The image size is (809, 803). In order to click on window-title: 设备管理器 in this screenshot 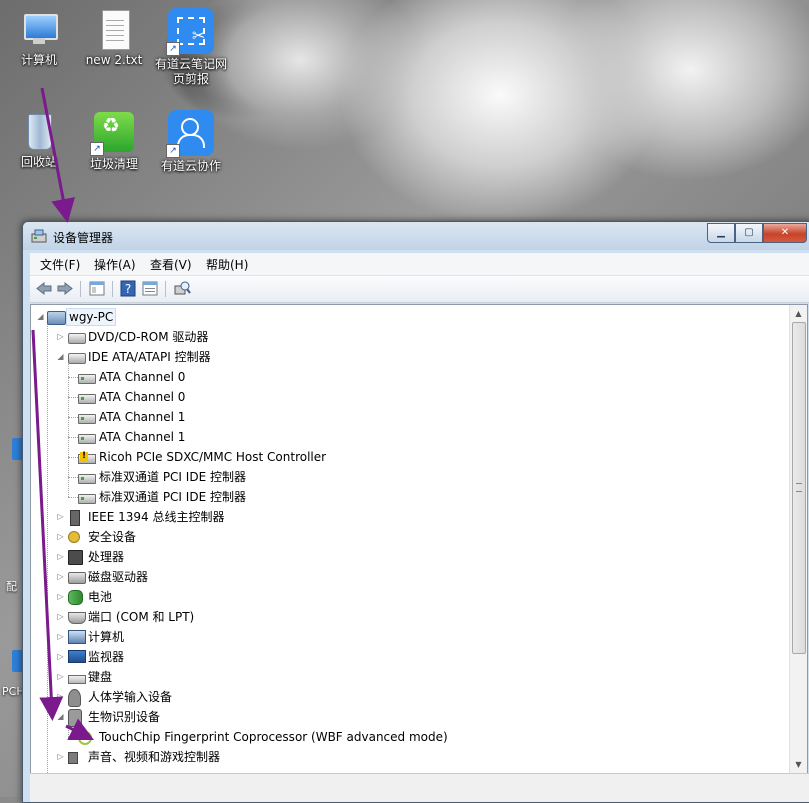, I will do `click(83, 238)`.